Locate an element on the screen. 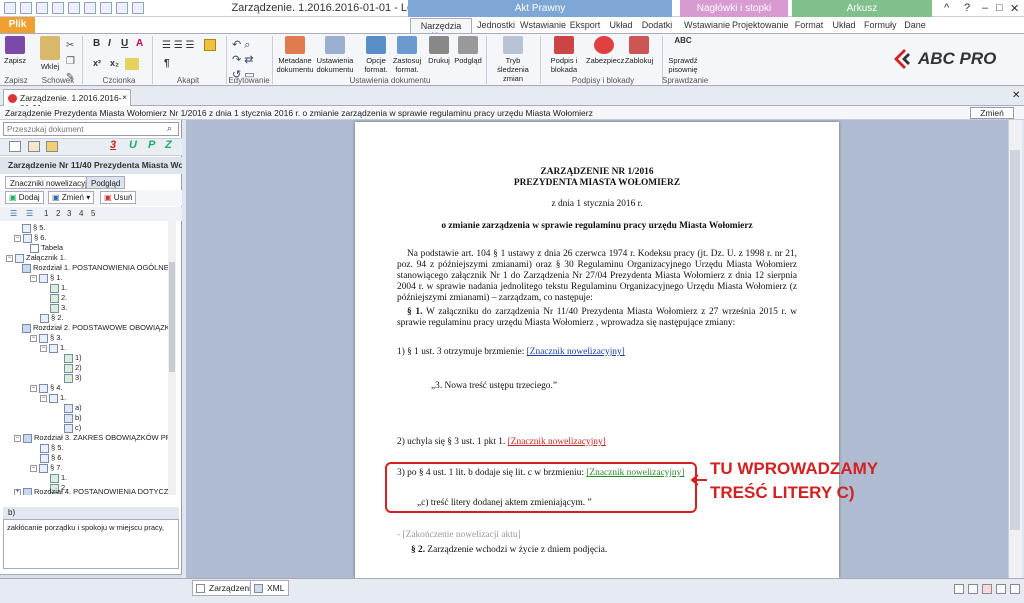 The width and height of the screenshot is (1024, 603). tab-wstawianie-naglowki: Wstawianie is located at coordinates (707, 25).